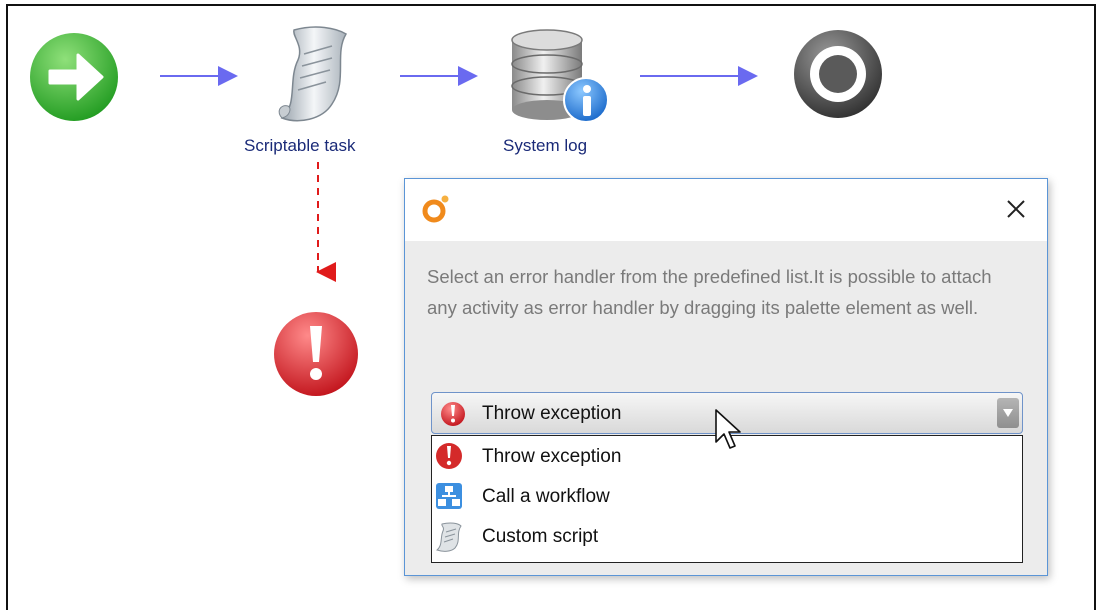 This screenshot has height=612, width=1103. I want to click on close-button, so click(1016, 209).